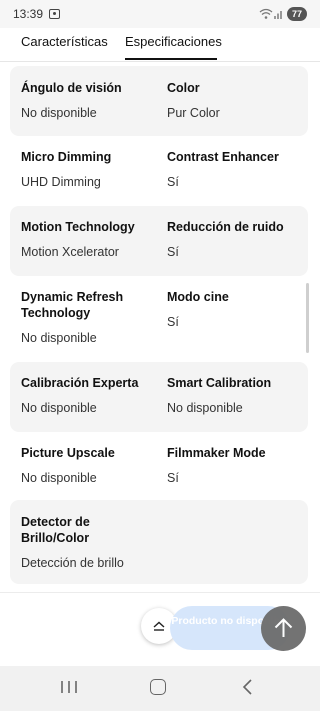 This screenshot has height=711, width=320. I want to click on active-tab-indicator, so click(171, 59).